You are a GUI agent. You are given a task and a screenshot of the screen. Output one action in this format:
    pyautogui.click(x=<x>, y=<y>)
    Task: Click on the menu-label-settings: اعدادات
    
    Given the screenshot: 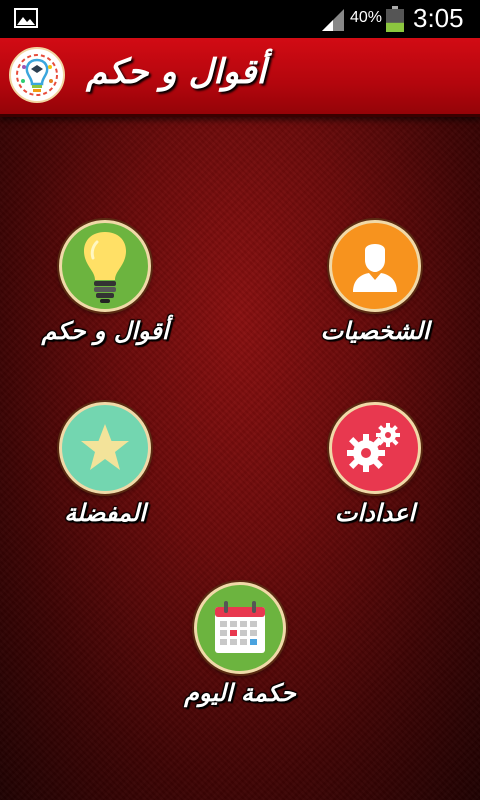 What is the action you would take?
    pyautogui.click(x=375, y=512)
    